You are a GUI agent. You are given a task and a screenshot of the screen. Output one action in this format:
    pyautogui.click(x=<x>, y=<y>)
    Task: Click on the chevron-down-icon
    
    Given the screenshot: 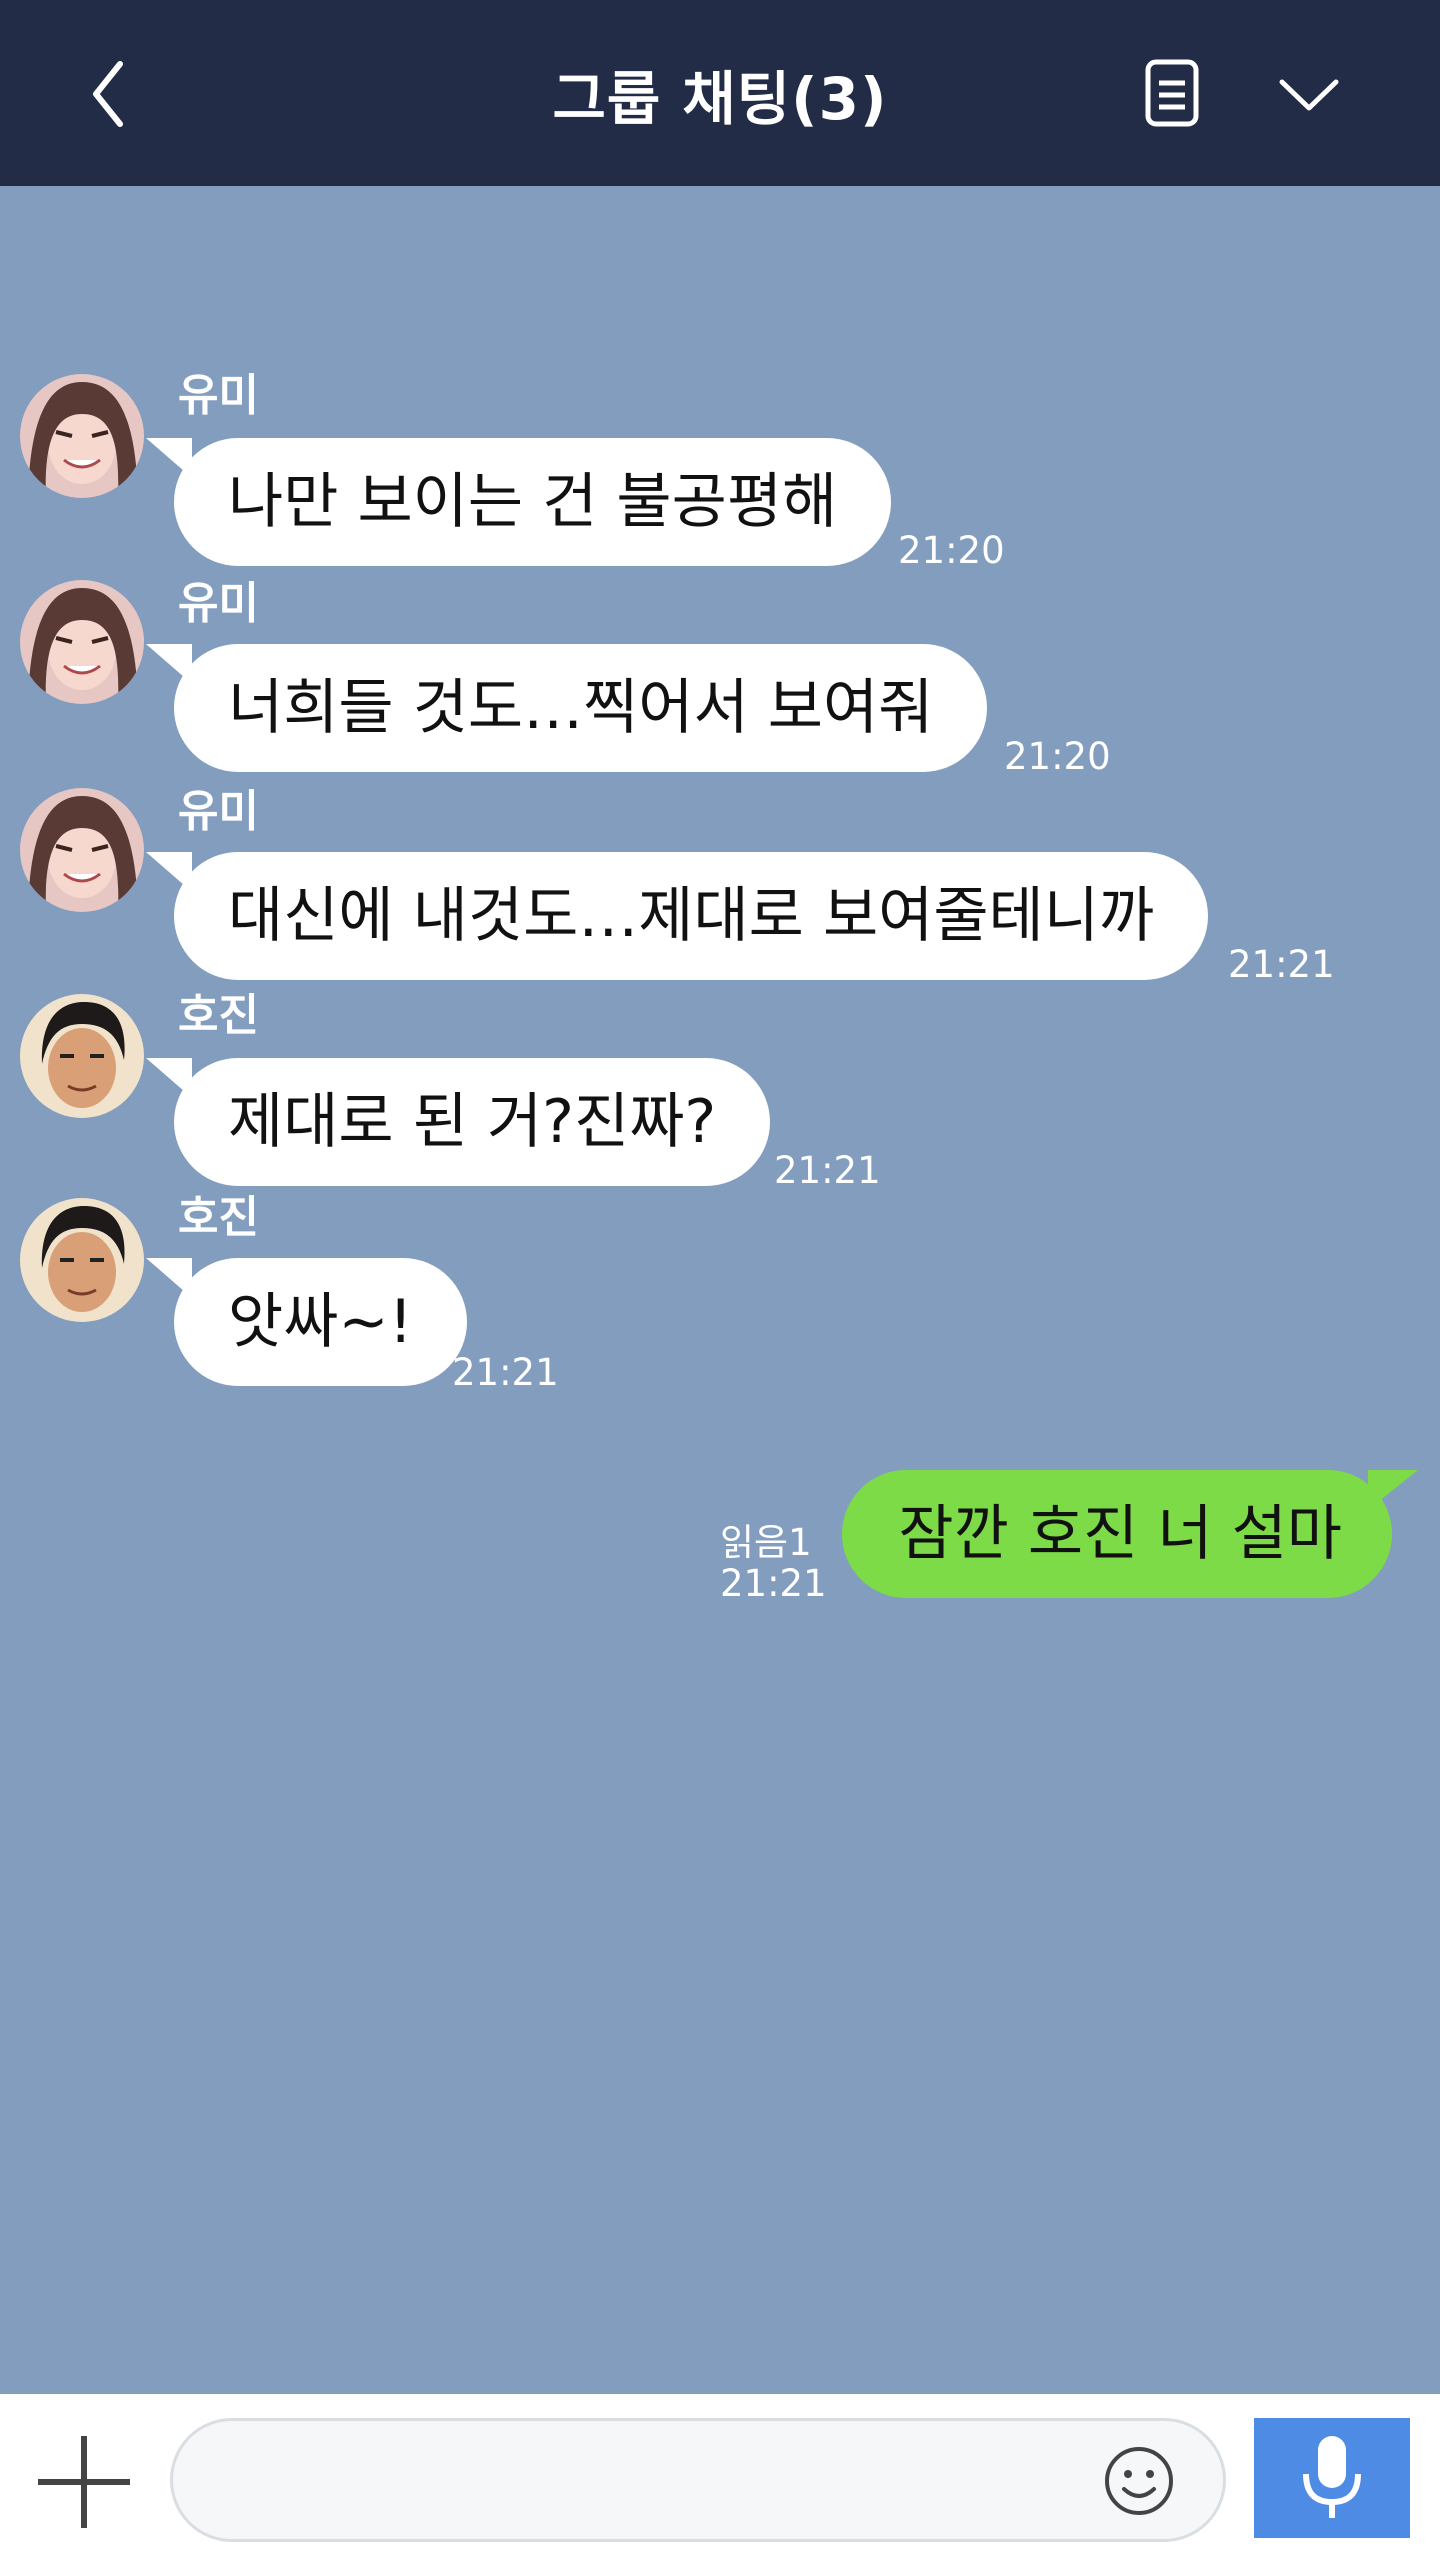 What is the action you would take?
    pyautogui.click(x=1309, y=95)
    